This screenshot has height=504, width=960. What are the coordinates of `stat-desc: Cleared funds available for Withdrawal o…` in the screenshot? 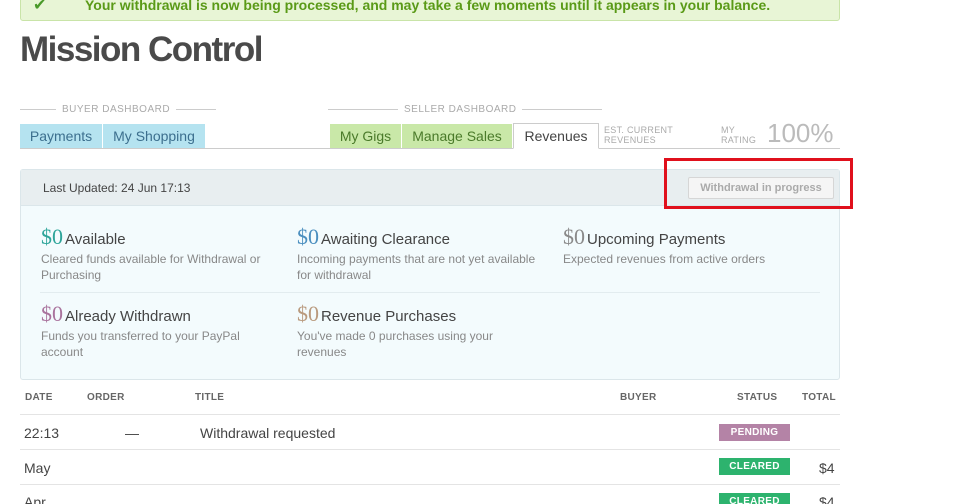 It's located at (151, 267).